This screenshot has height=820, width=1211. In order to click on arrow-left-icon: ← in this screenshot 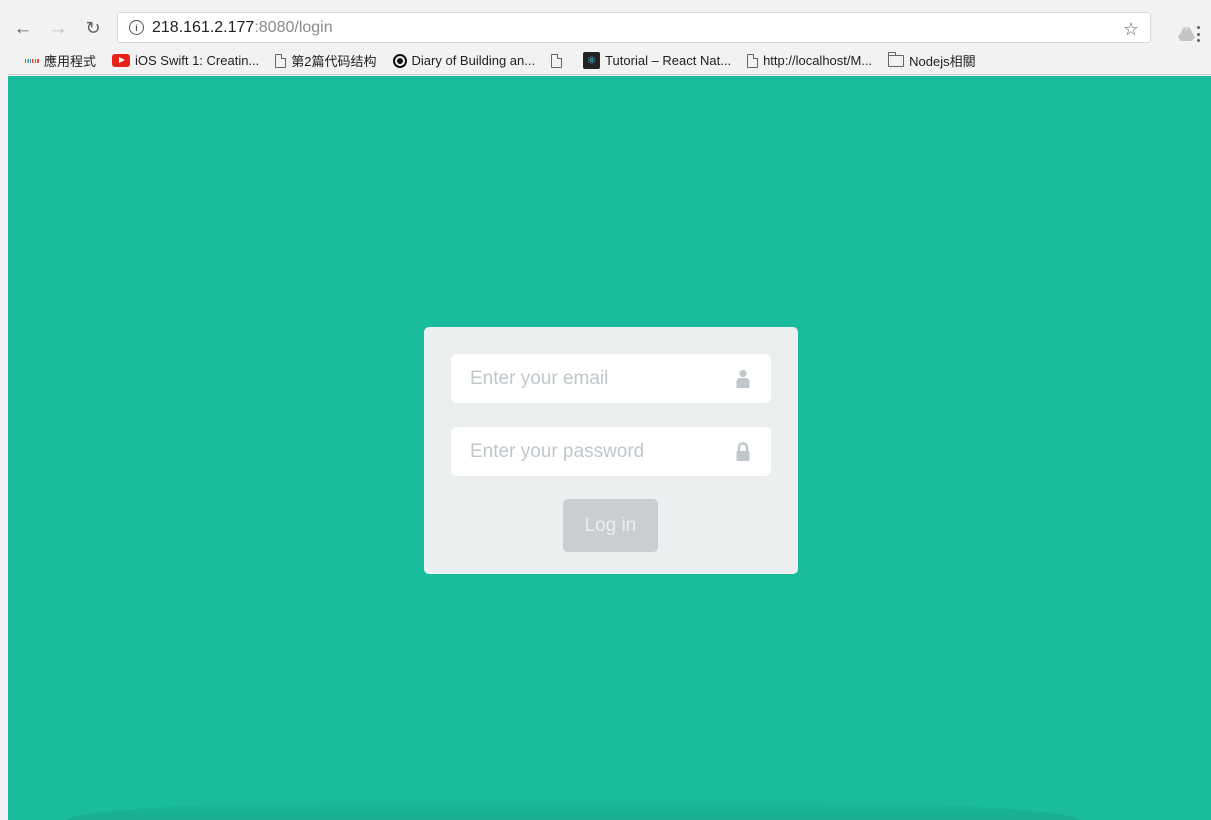, I will do `click(23, 28)`.